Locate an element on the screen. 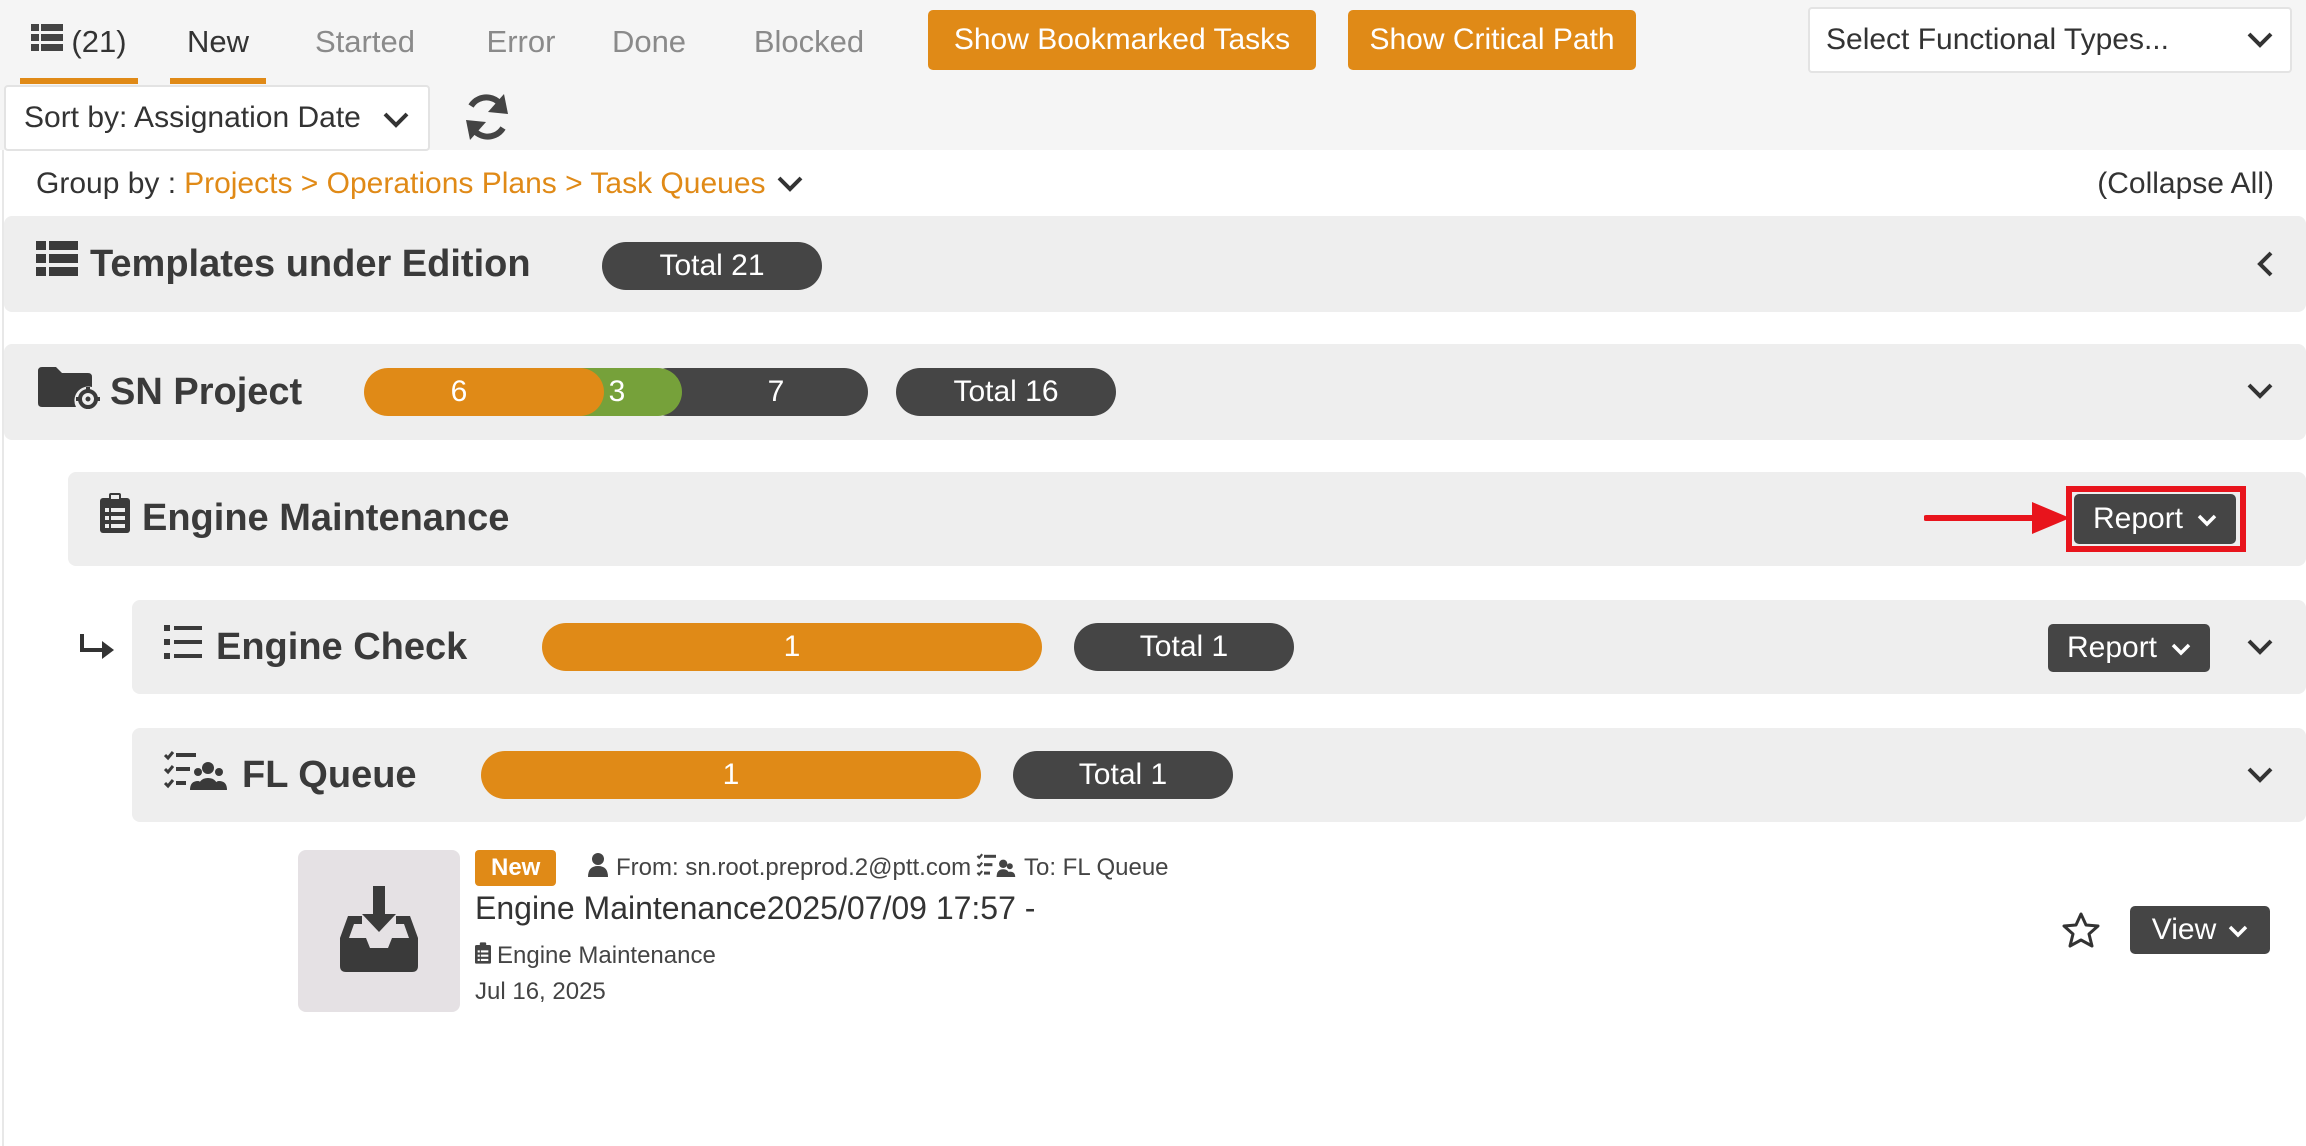 The height and width of the screenshot is (1146, 2306). templates-group-panel: Templates under Edition Total 21 is located at coordinates (1155, 264).